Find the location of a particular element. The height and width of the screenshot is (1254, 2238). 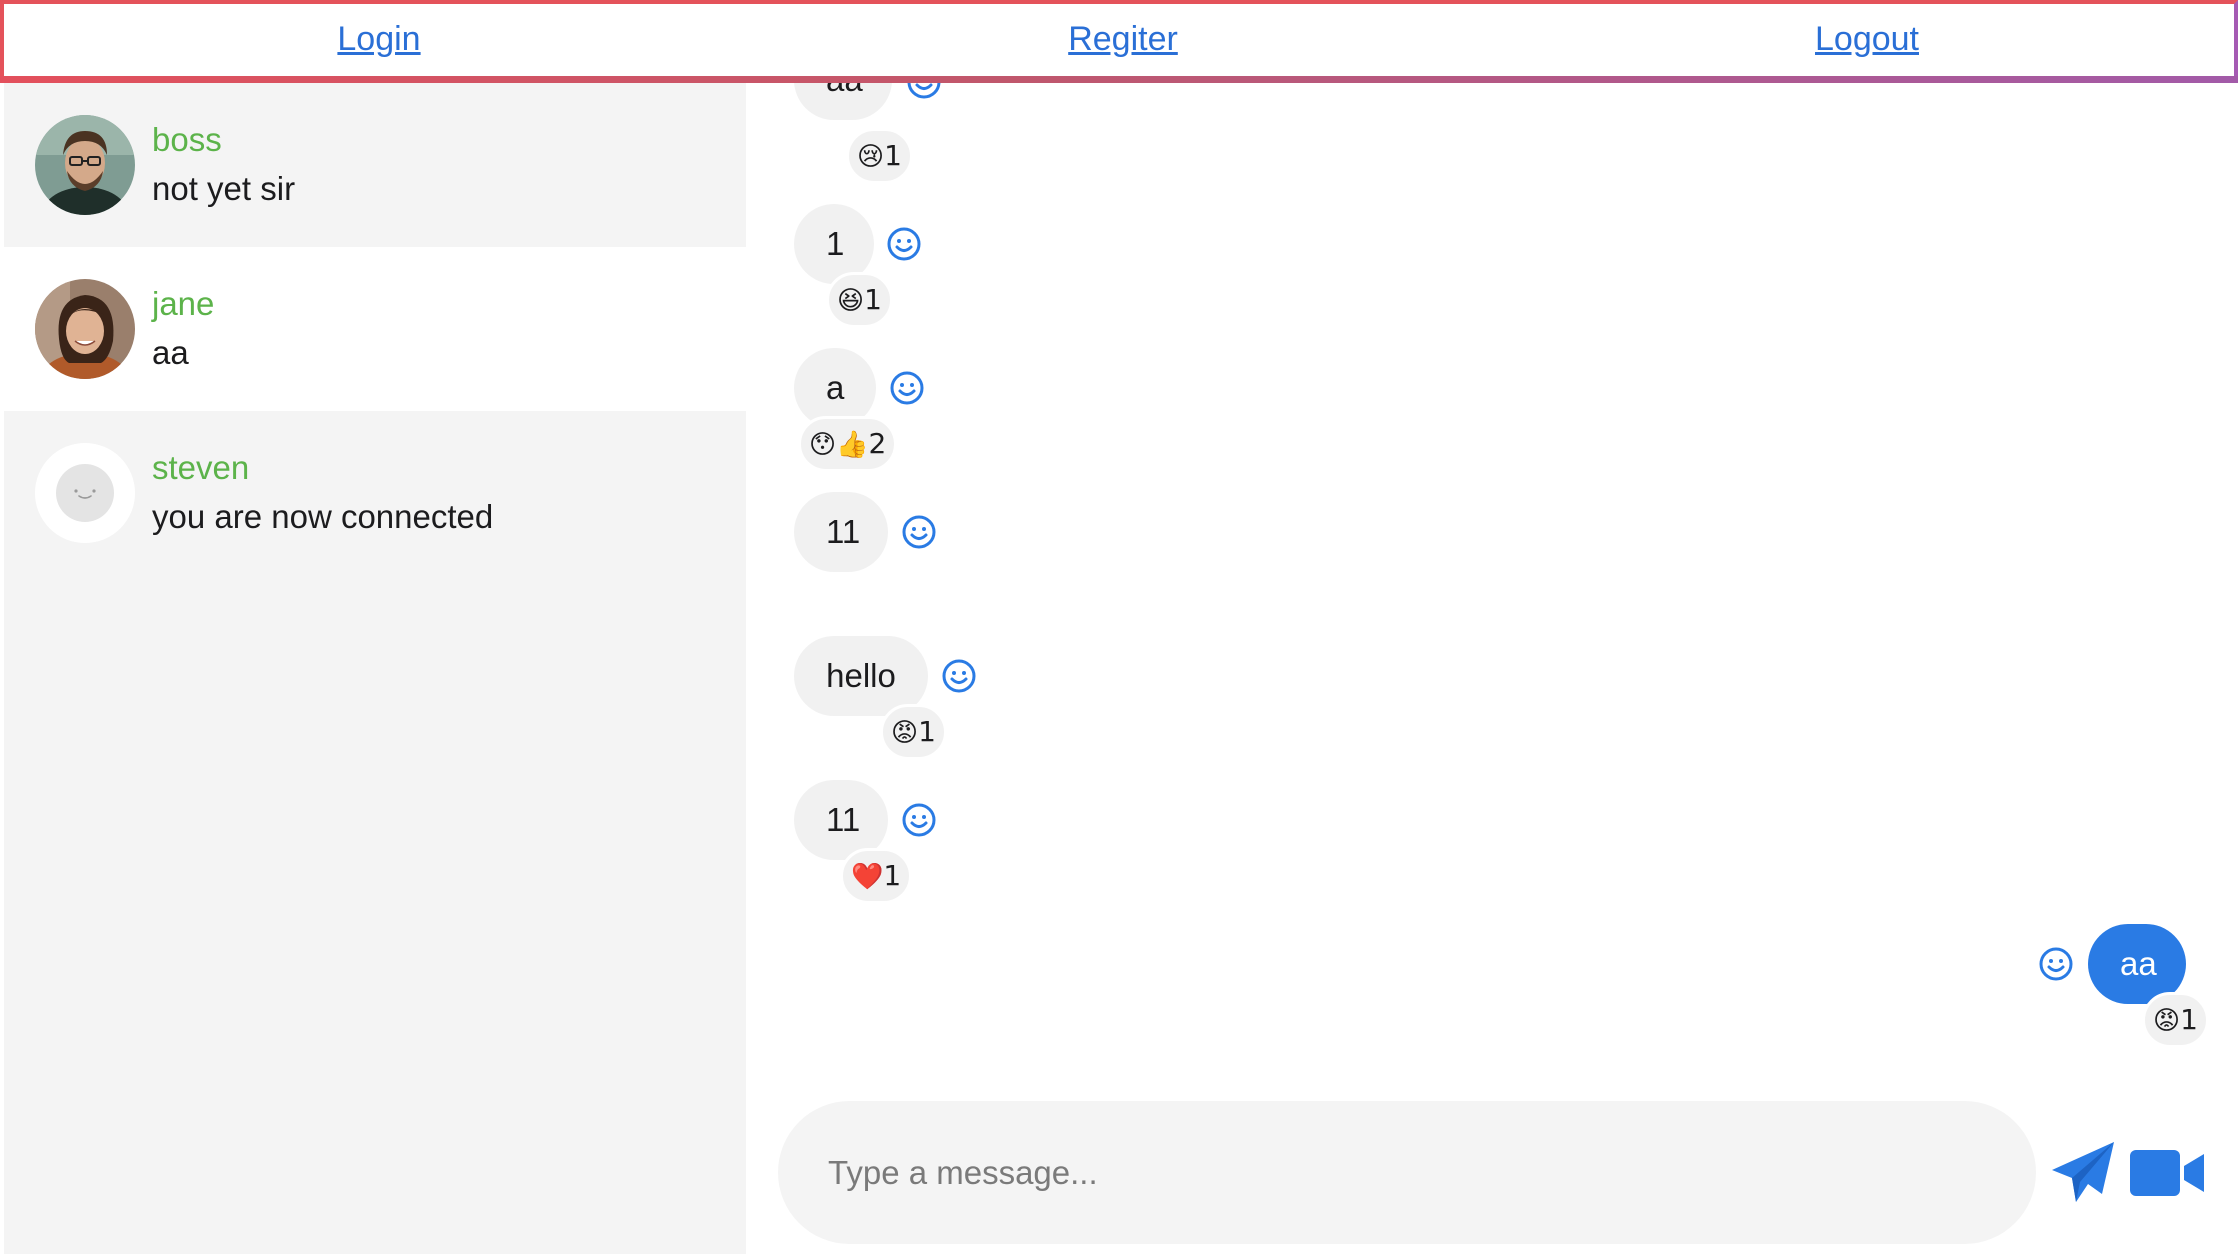

register-link: Regiter is located at coordinates (1123, 39).